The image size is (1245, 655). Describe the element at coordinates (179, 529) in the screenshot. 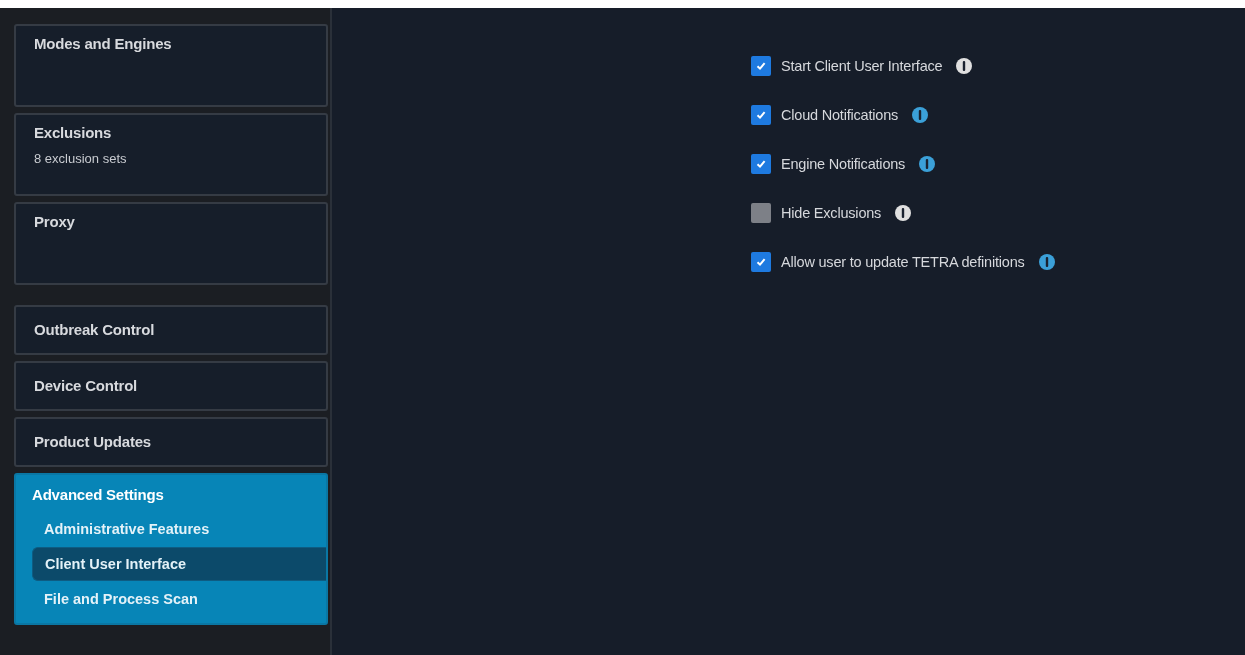

I see `sidebar-subitem: Administrative Features` at that location.